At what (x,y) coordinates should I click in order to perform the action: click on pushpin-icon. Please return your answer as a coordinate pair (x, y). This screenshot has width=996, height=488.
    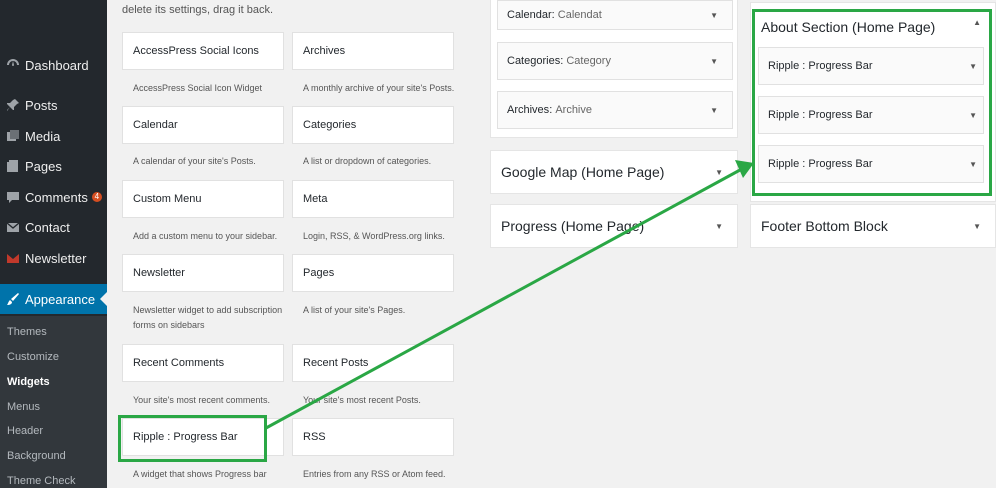
    Looking at the image, I should click on (13, 105).